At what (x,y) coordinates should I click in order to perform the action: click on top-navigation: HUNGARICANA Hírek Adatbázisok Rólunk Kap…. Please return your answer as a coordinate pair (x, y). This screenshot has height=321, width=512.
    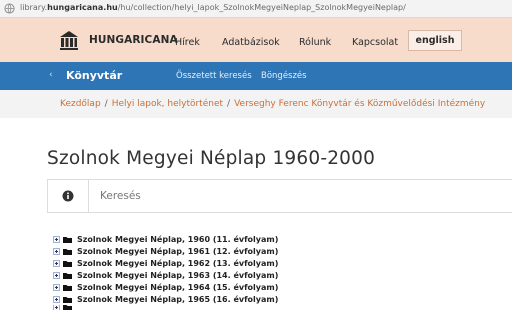
    Looking at the image, I should click on (256, 40).